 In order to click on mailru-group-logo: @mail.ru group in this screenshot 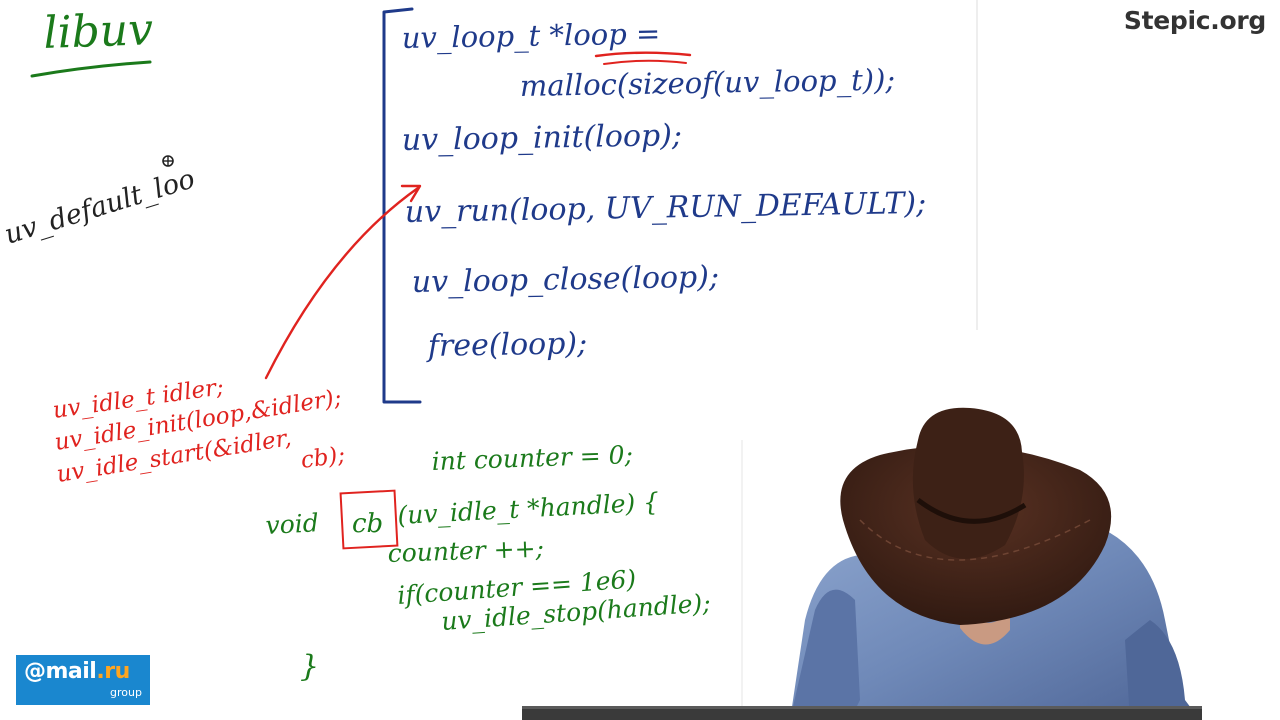, I will do `click(83, 680)`.